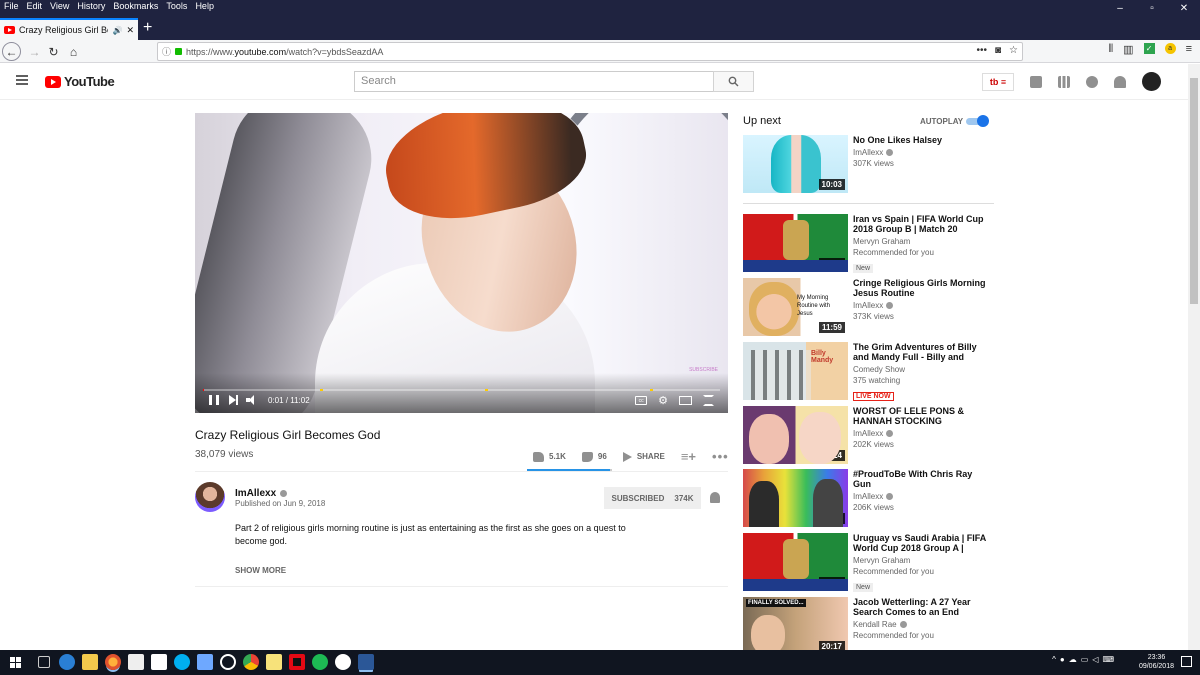  I want to click on video-thumbnail, so click(795, 371).